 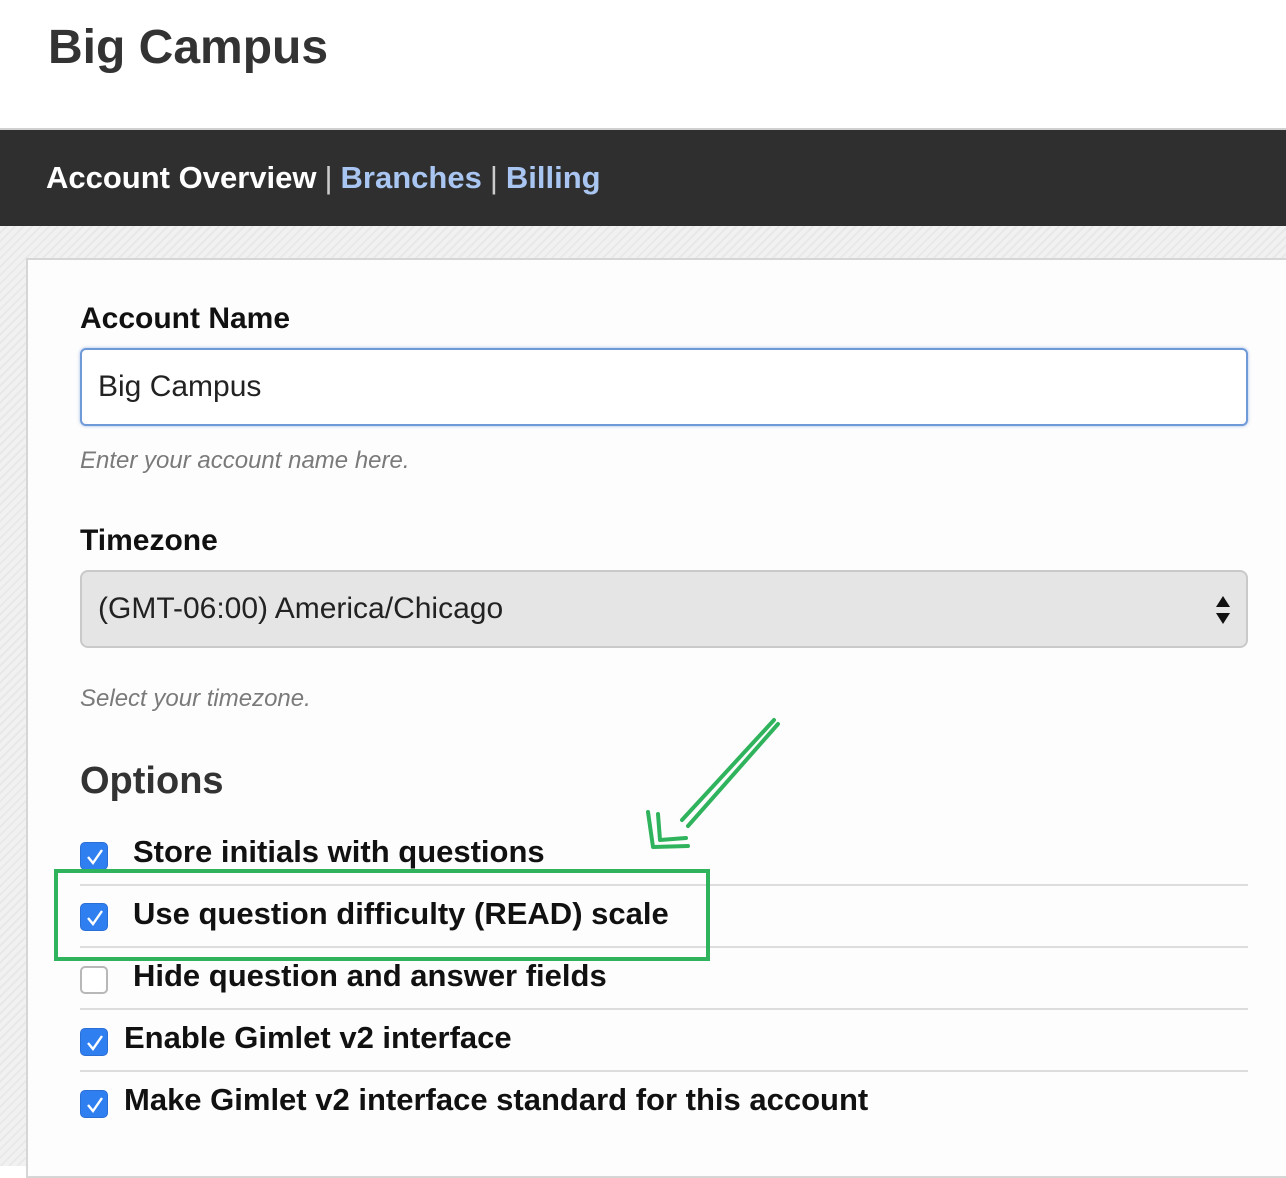 I want to click on checkbox-store-initials, so click(x=94, y=856).